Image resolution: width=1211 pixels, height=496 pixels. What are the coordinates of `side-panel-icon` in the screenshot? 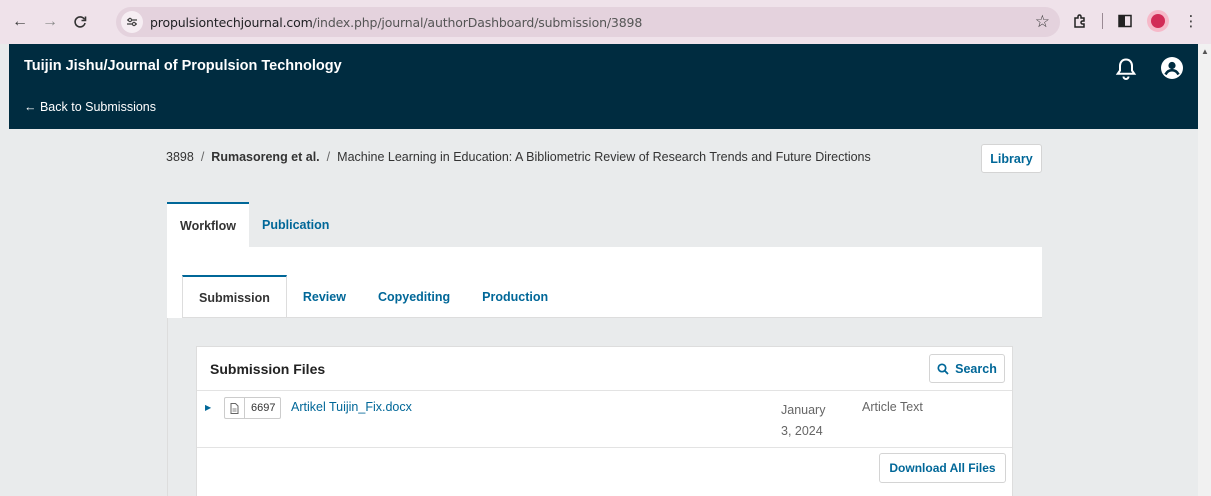 It's located at (1125, 21).